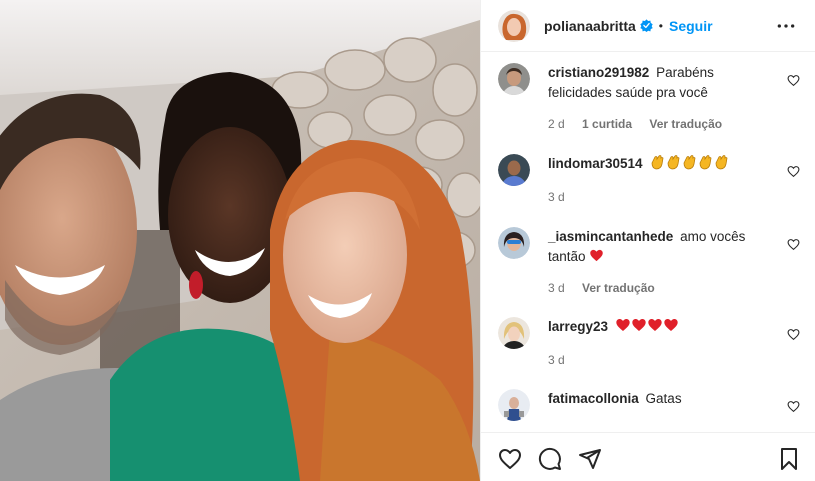 The height and width of the screenshot is (481, 815). Describe the element at coordinates (610, 236) in the screenshot. I see `commenter-username: _iasmincantanhede` at that location.